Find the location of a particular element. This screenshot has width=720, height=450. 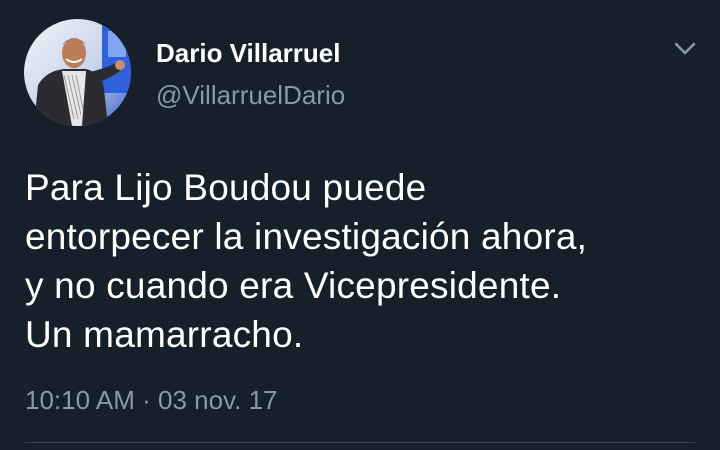

chevron-down-icon is located at coordinates (685, 48).